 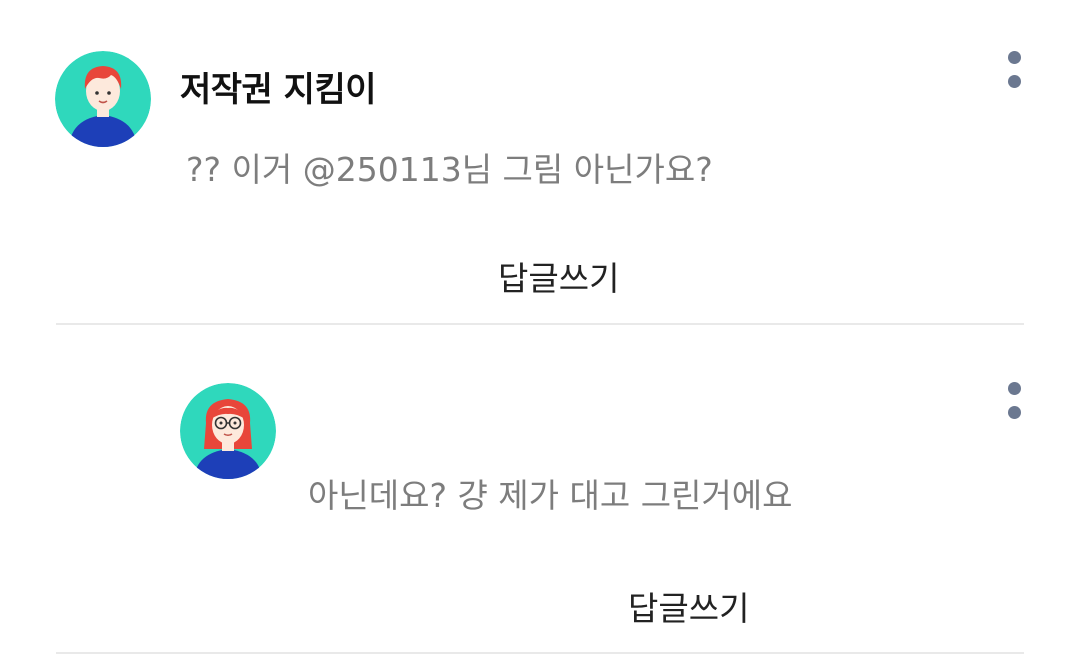 What do you see at coordinates (278, 86) in the screenshot?
I see `comment-author: 저작권 지킴이` at bounding box center [278, 86].